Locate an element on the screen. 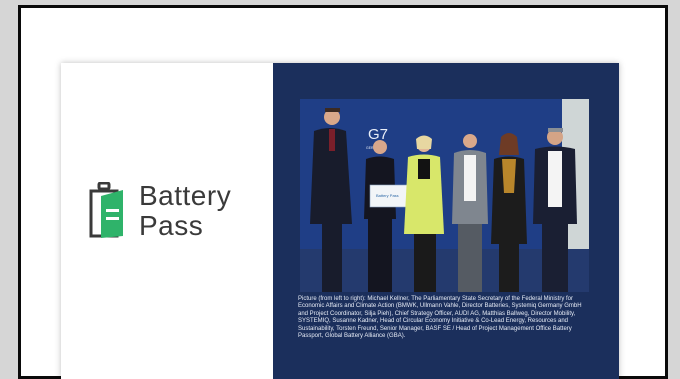  logo-wordmark: Battery Pass is located at coordinates (185, 211).